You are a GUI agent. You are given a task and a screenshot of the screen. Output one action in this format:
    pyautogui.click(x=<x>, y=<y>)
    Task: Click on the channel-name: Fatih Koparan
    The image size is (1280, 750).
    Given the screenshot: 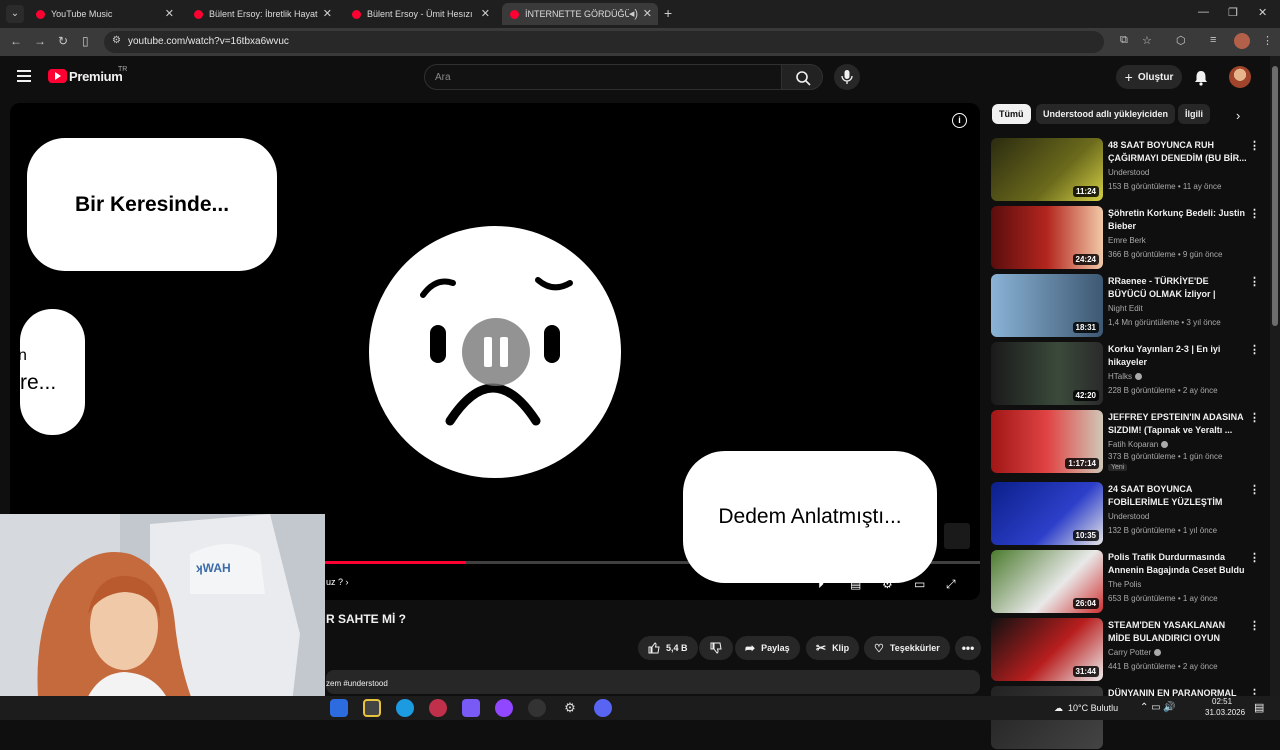 What is the action you would take?
    pyautogui.click(x=1138, y=444)
    